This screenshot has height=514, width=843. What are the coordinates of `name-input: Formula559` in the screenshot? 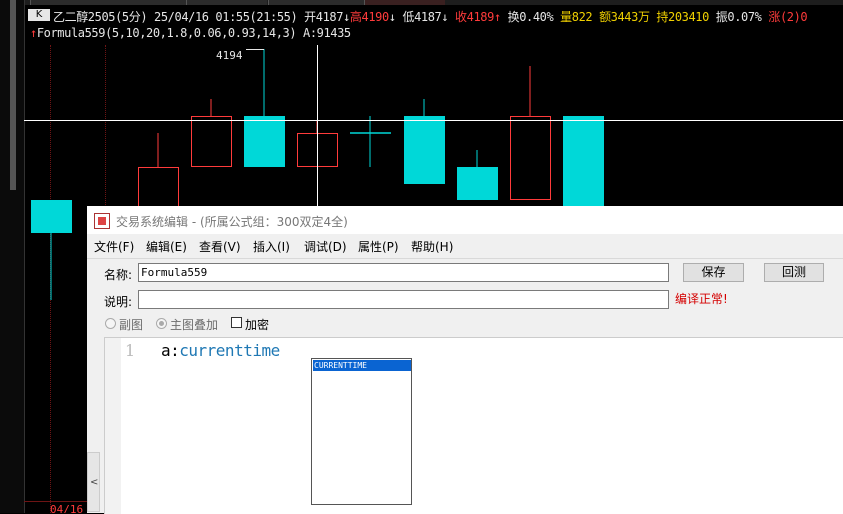 It's located at (403, 272).